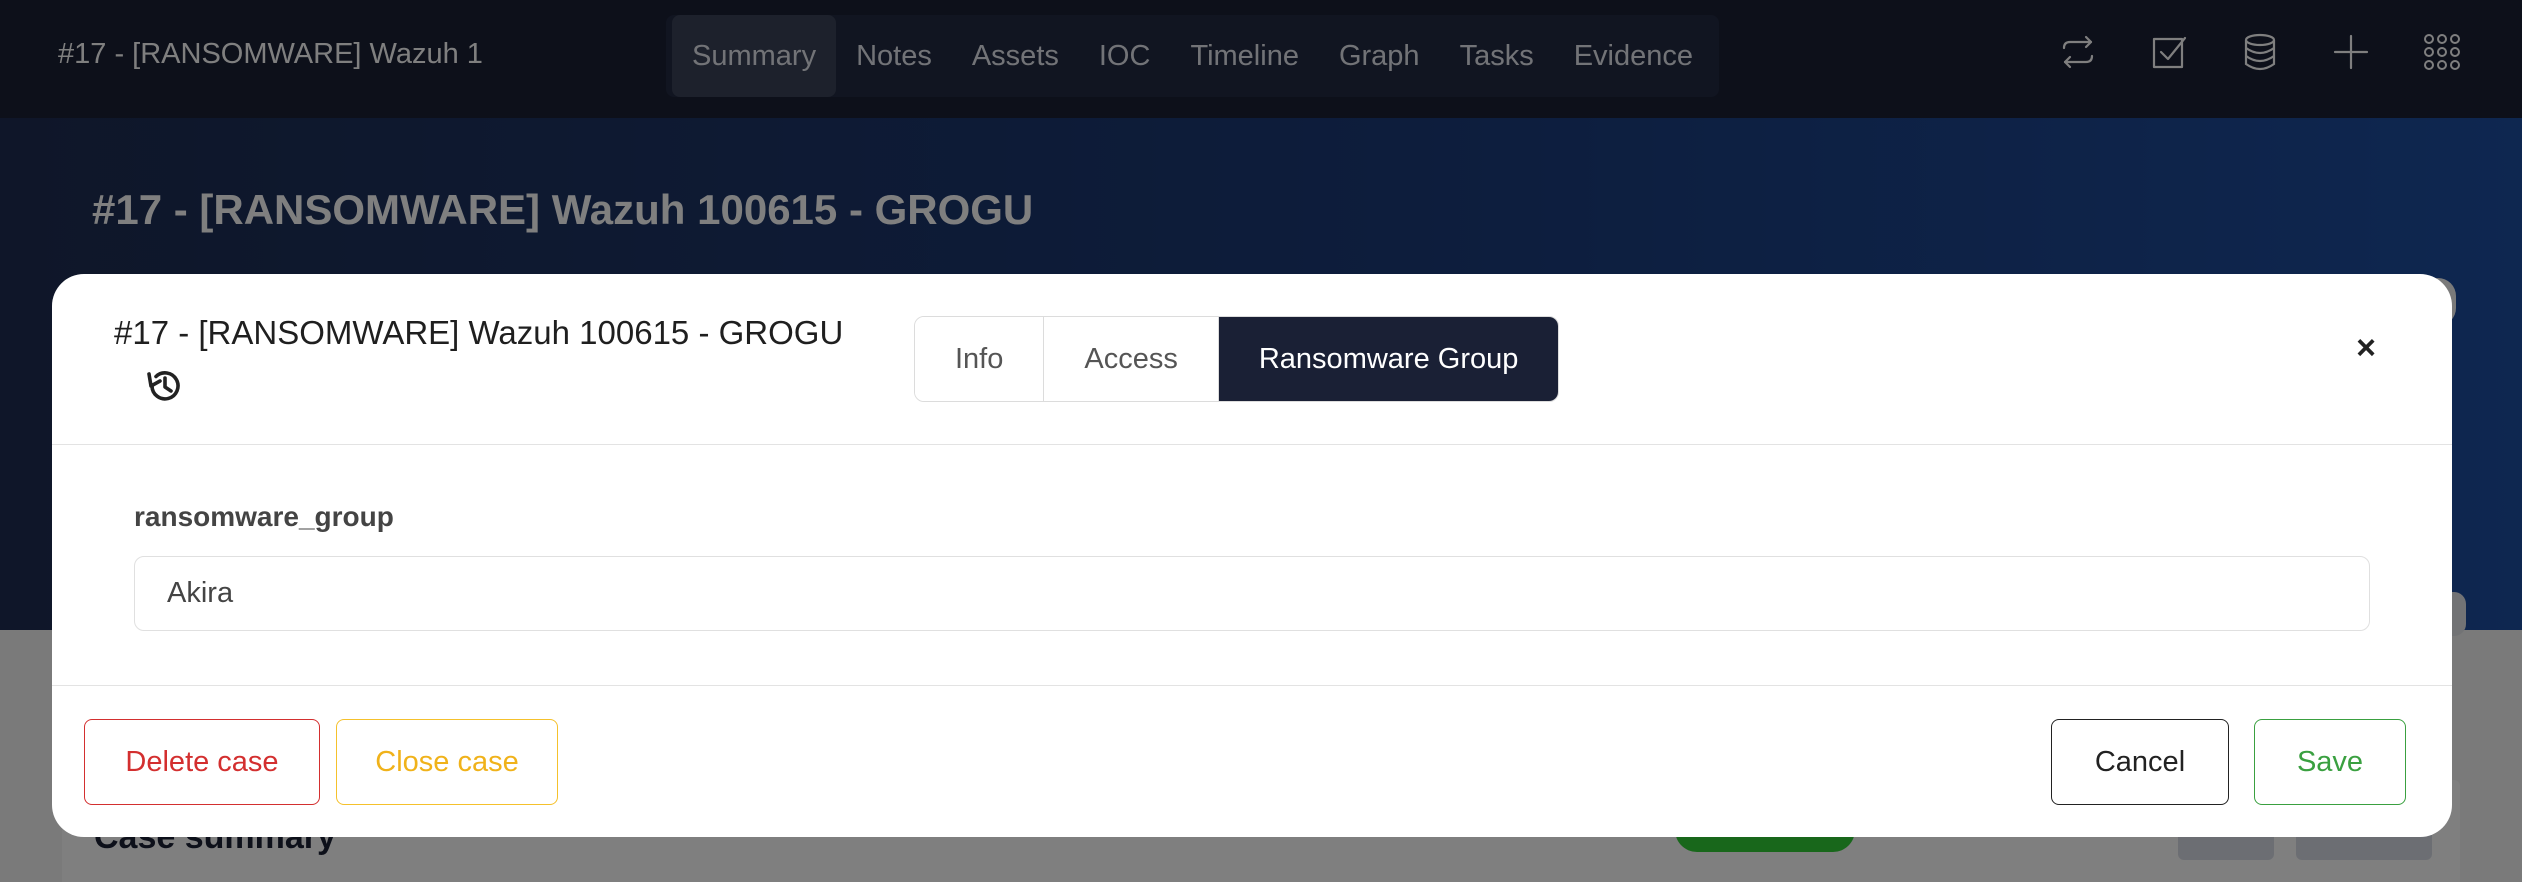  What do you see at coordinates (1388, 359) in the screenshot?
I see `tab-ransomware-group: Ransomware Group` at bounding box center [1388, 359].